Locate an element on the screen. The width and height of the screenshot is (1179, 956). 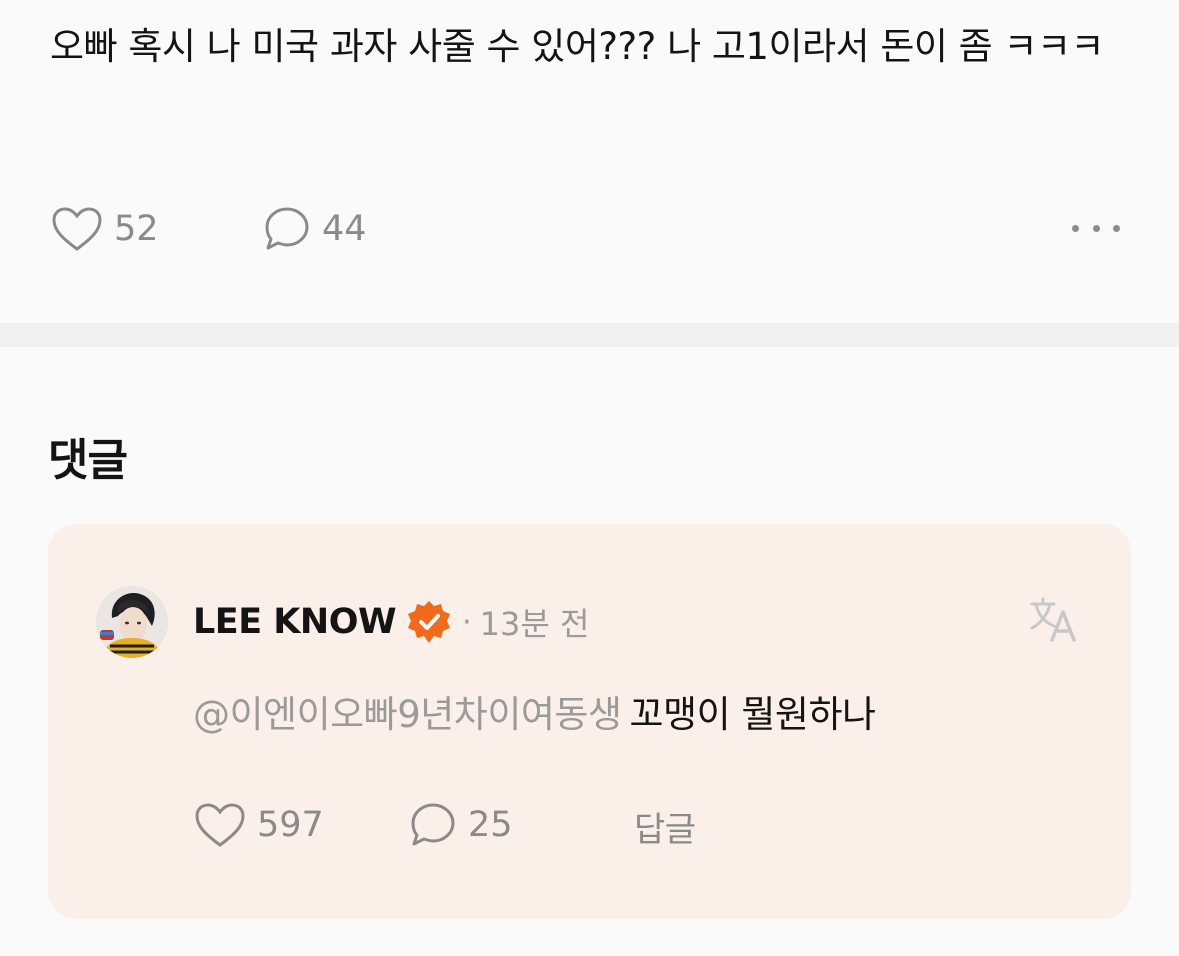
avatar is located at coordinates (132, 622).